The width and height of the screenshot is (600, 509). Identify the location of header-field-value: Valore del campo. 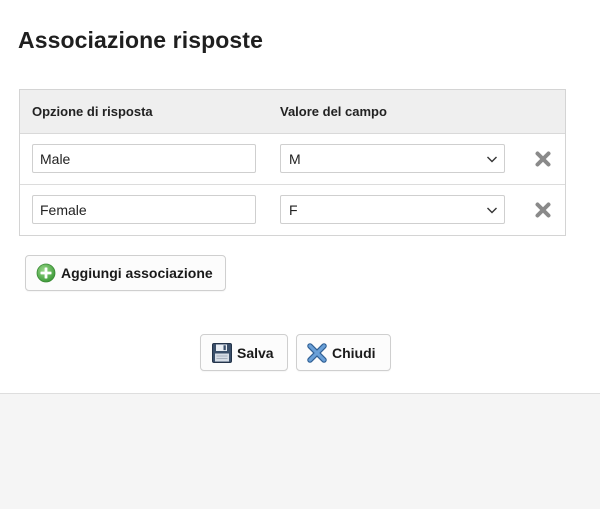
(333, 111).